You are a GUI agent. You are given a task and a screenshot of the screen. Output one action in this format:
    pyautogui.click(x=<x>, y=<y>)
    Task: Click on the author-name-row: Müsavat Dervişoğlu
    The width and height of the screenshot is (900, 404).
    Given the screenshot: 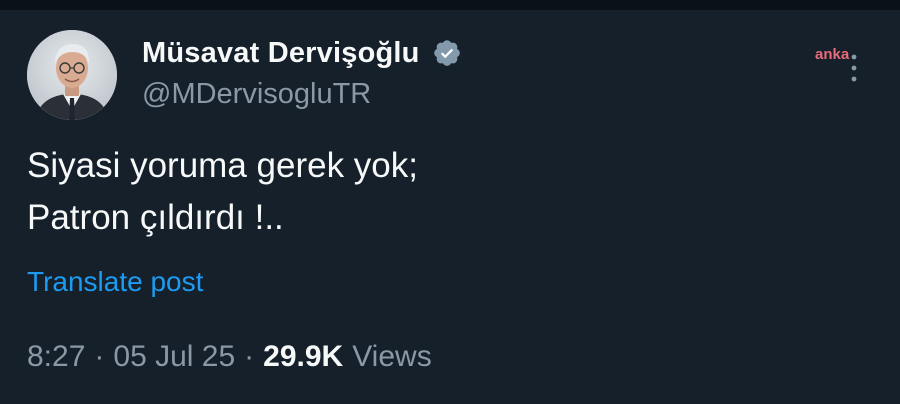 What is the action you would take?
    pyautogui.click(x=302, y=53)
    